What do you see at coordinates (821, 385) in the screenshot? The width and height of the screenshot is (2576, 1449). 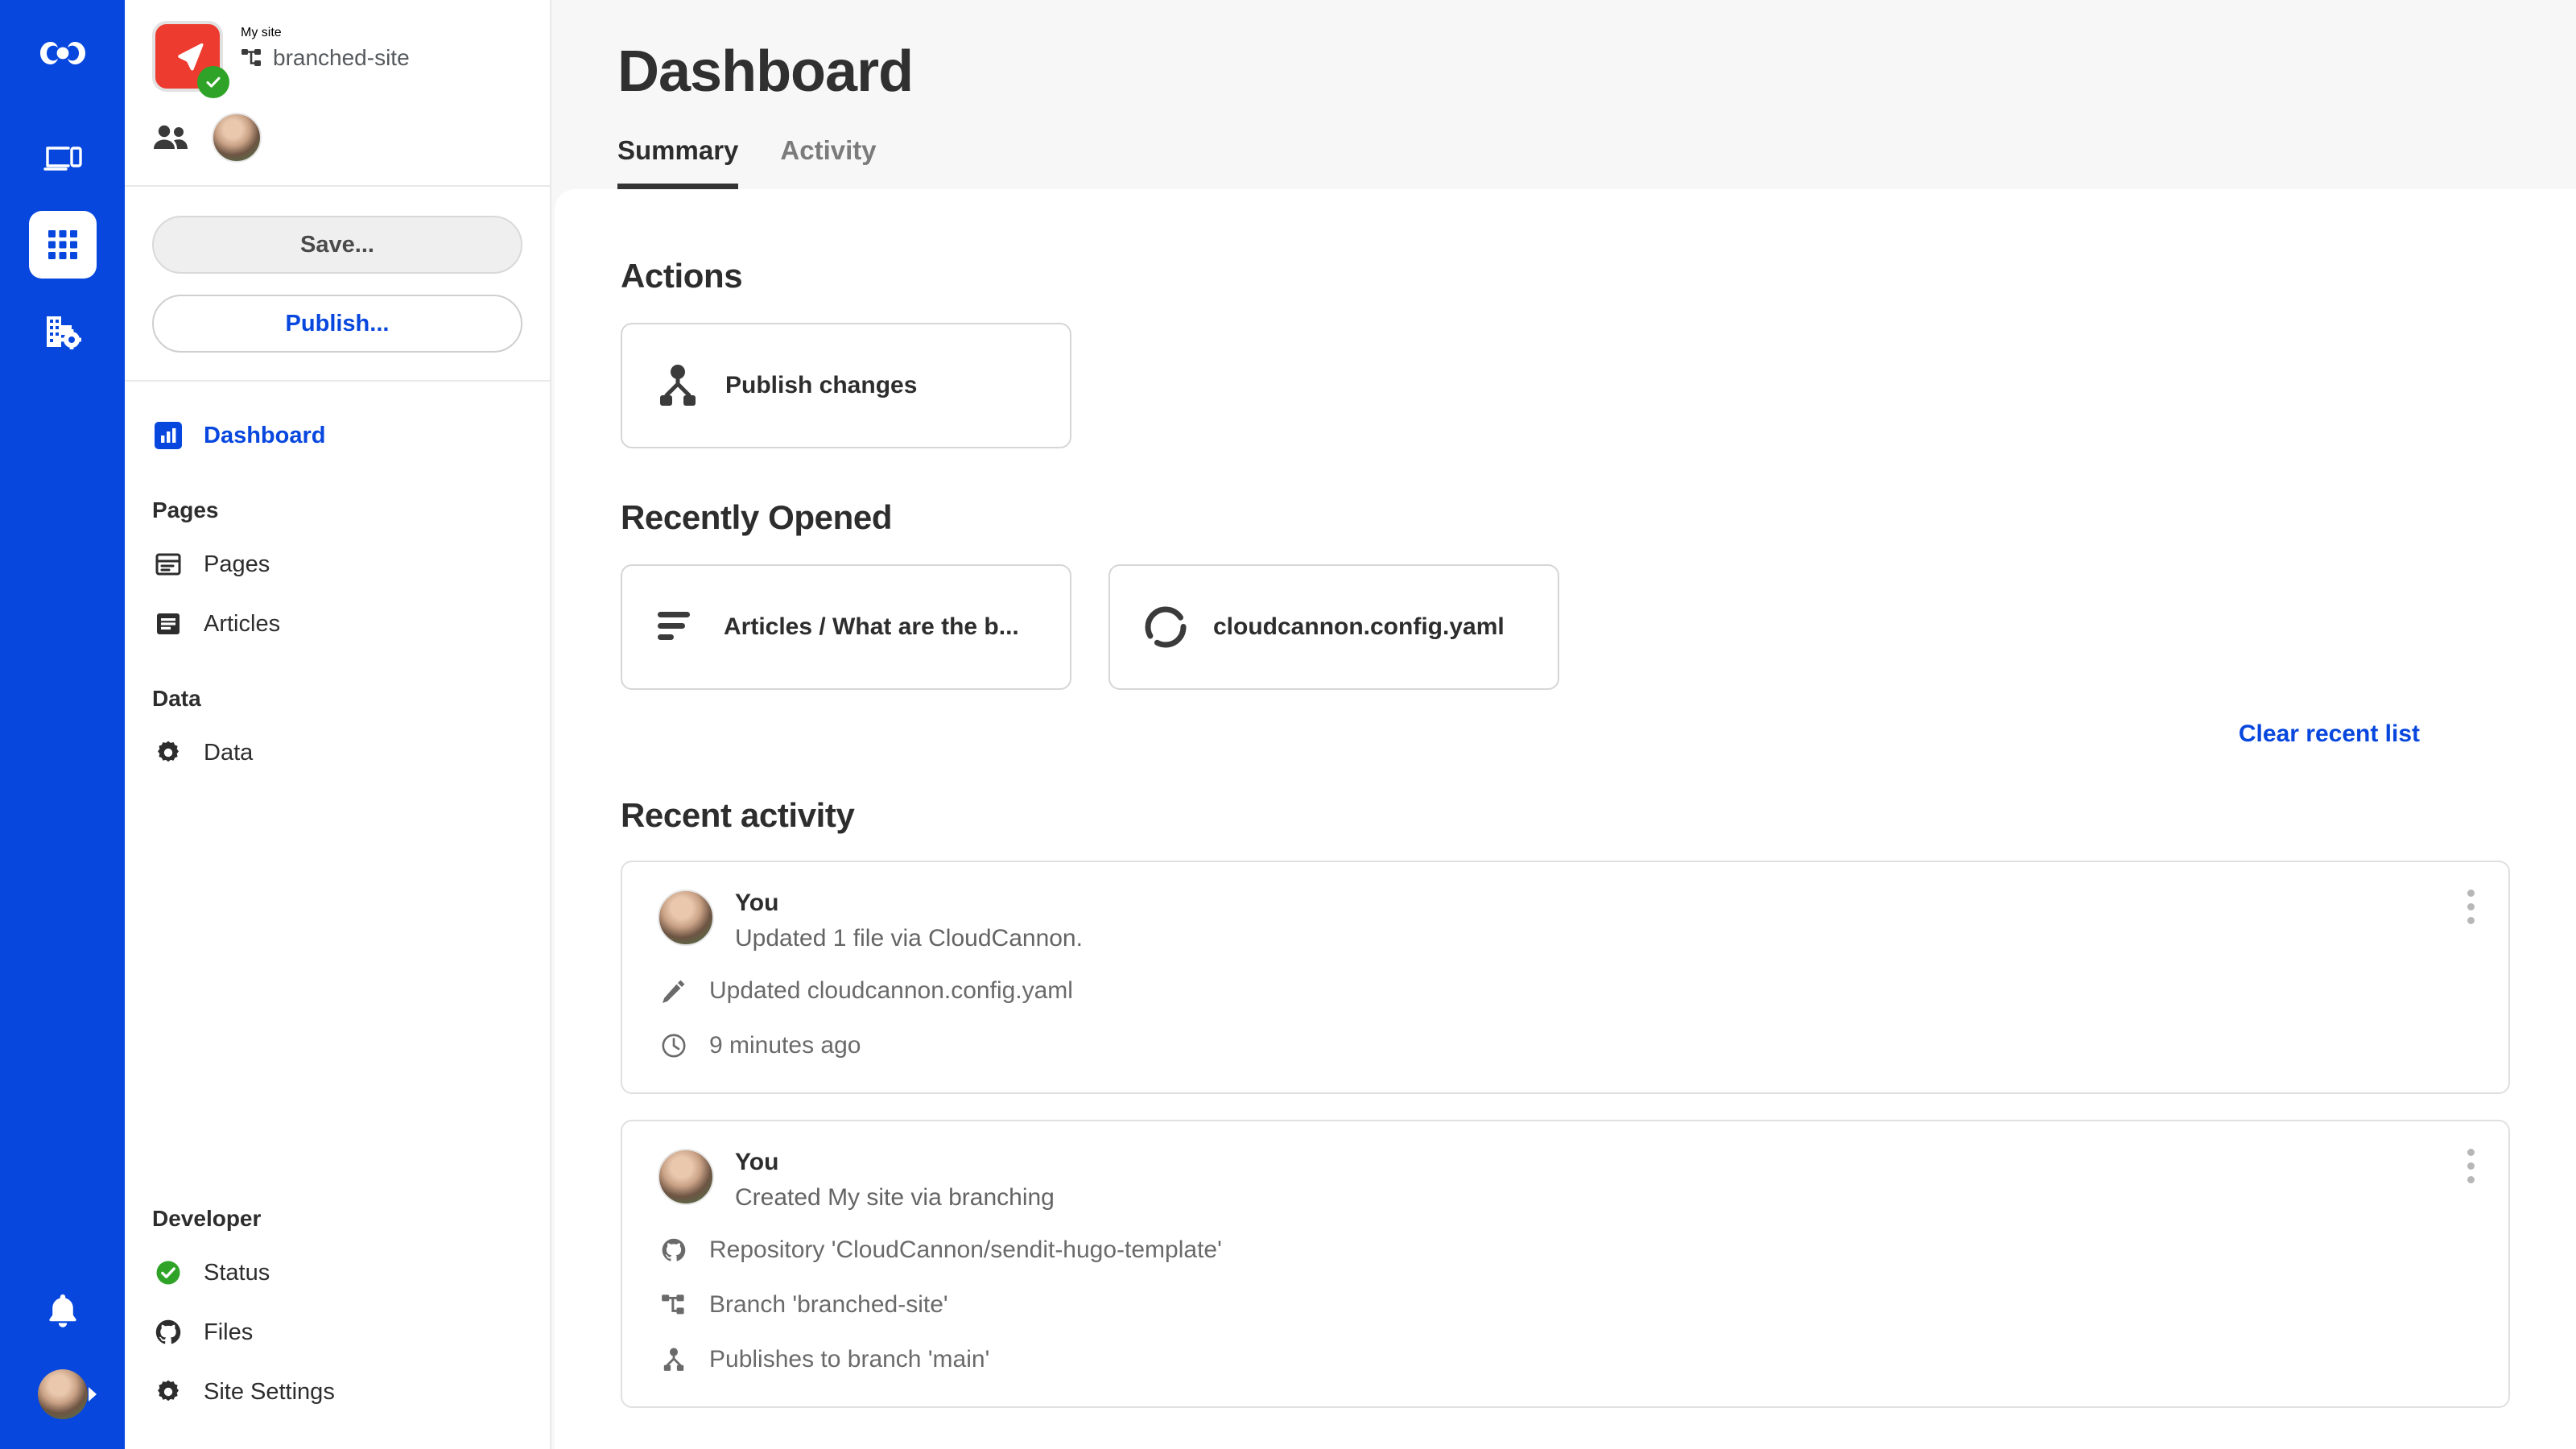 I see `action-label: Publish changes` at bounding box center [821, 385].